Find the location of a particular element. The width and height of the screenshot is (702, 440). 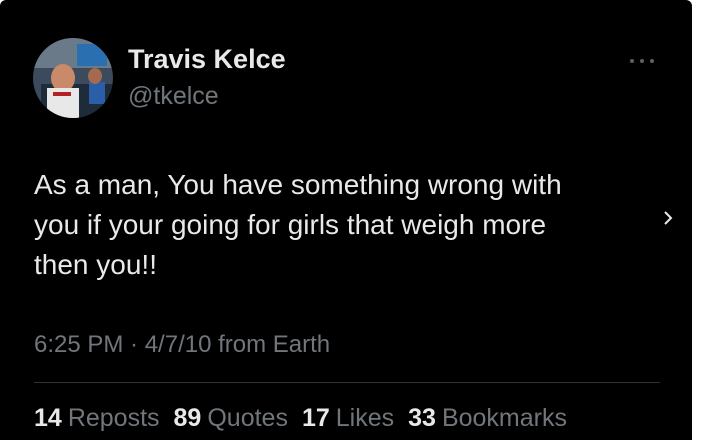

quotes-count: 89 is located at coordinates (187, 418).